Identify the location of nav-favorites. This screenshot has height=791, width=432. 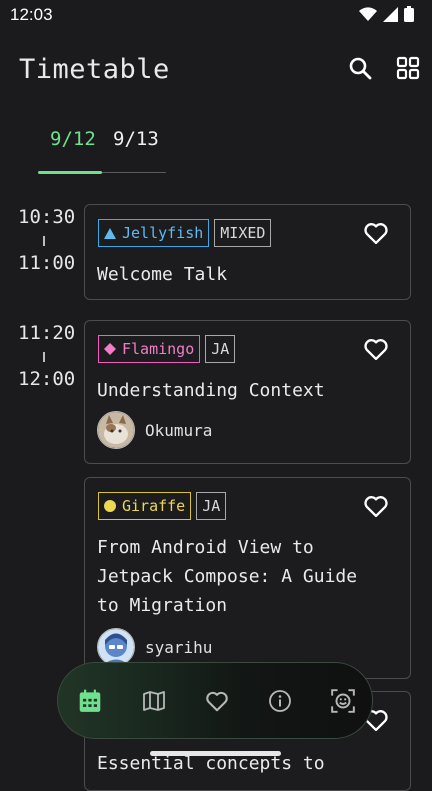
(217, 701).